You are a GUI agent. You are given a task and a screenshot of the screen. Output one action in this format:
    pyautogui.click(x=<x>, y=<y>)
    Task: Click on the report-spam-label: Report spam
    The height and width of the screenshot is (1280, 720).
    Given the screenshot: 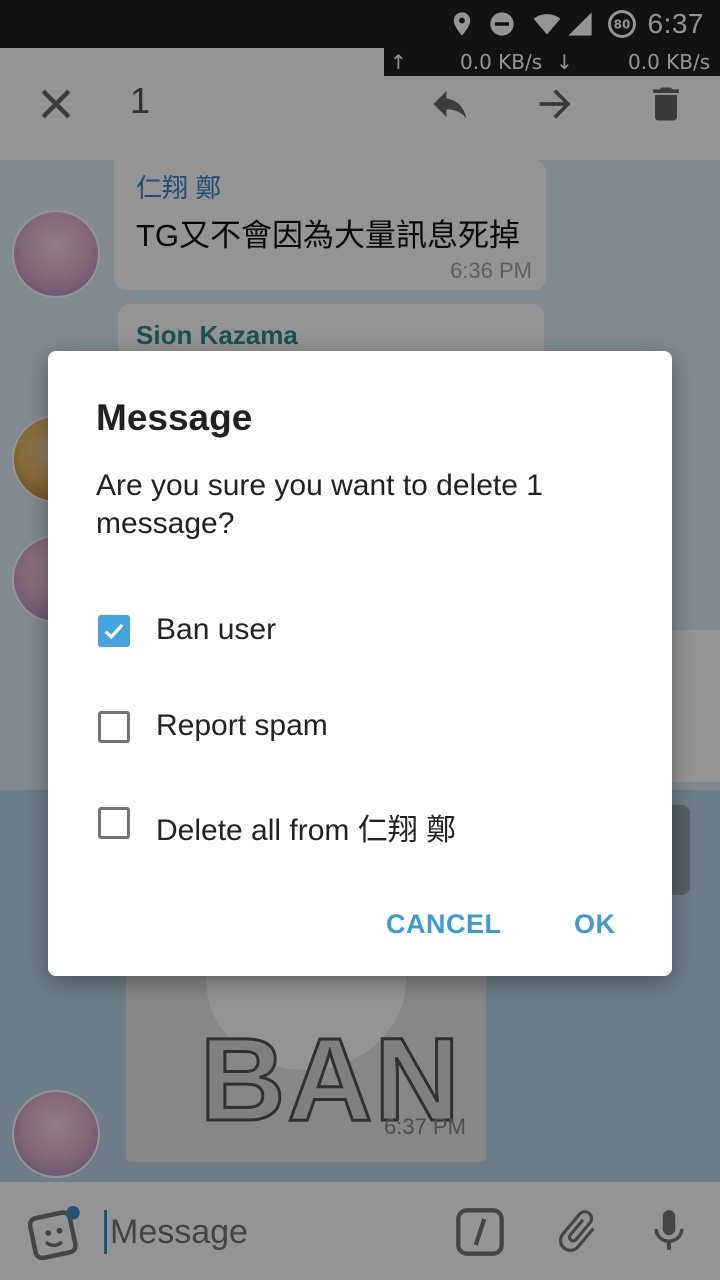 What is the action you would take?
    pyautogui.click(x=242, y=726)
    